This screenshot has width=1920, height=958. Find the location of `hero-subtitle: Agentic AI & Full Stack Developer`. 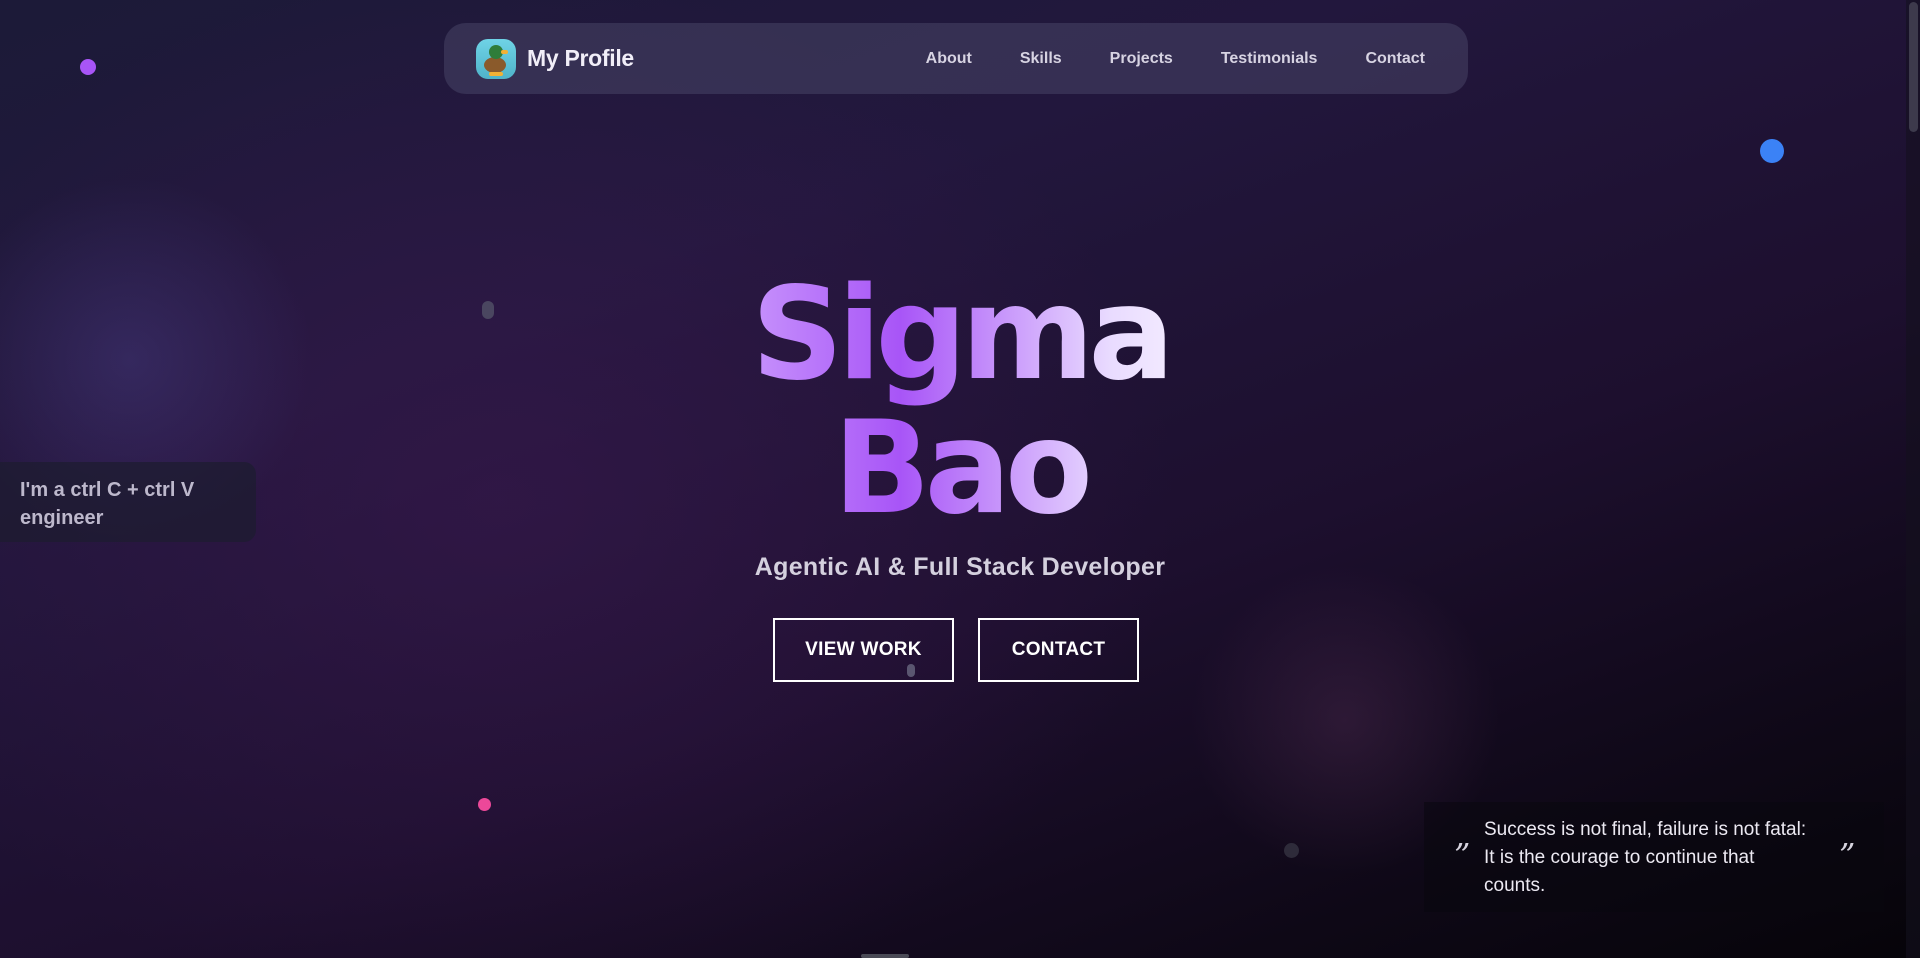

hero-subtitle: Agentic AI & Full Stack Developer is located at coordinates (960, 567).